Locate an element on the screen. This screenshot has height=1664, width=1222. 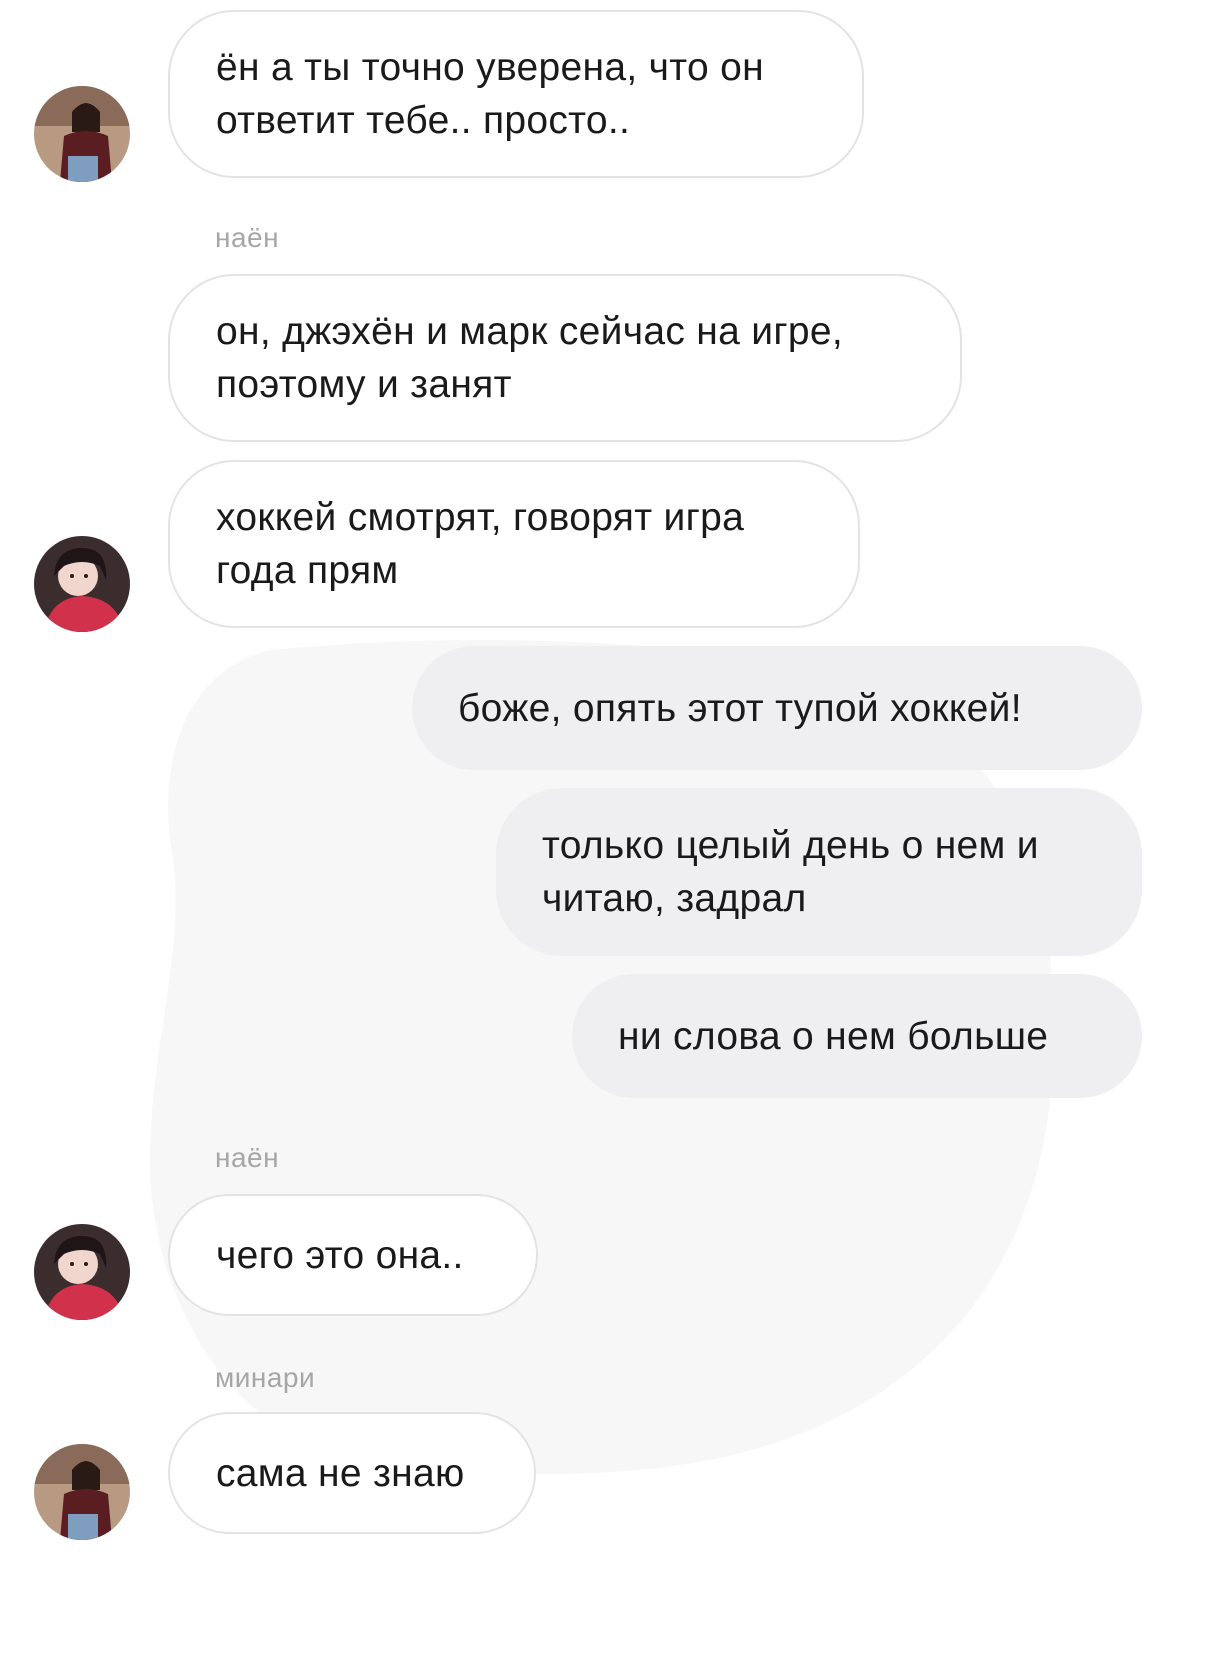
message-text: боже, опять этот тупой хоккей! is located at coordinates (740, 708).